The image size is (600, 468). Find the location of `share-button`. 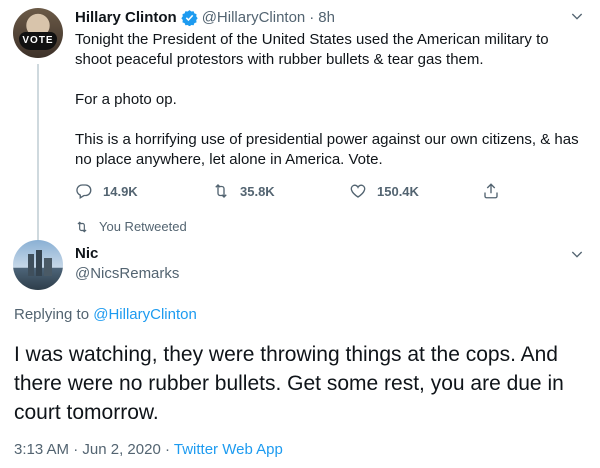

share-button is located at coordinates (496, 191).